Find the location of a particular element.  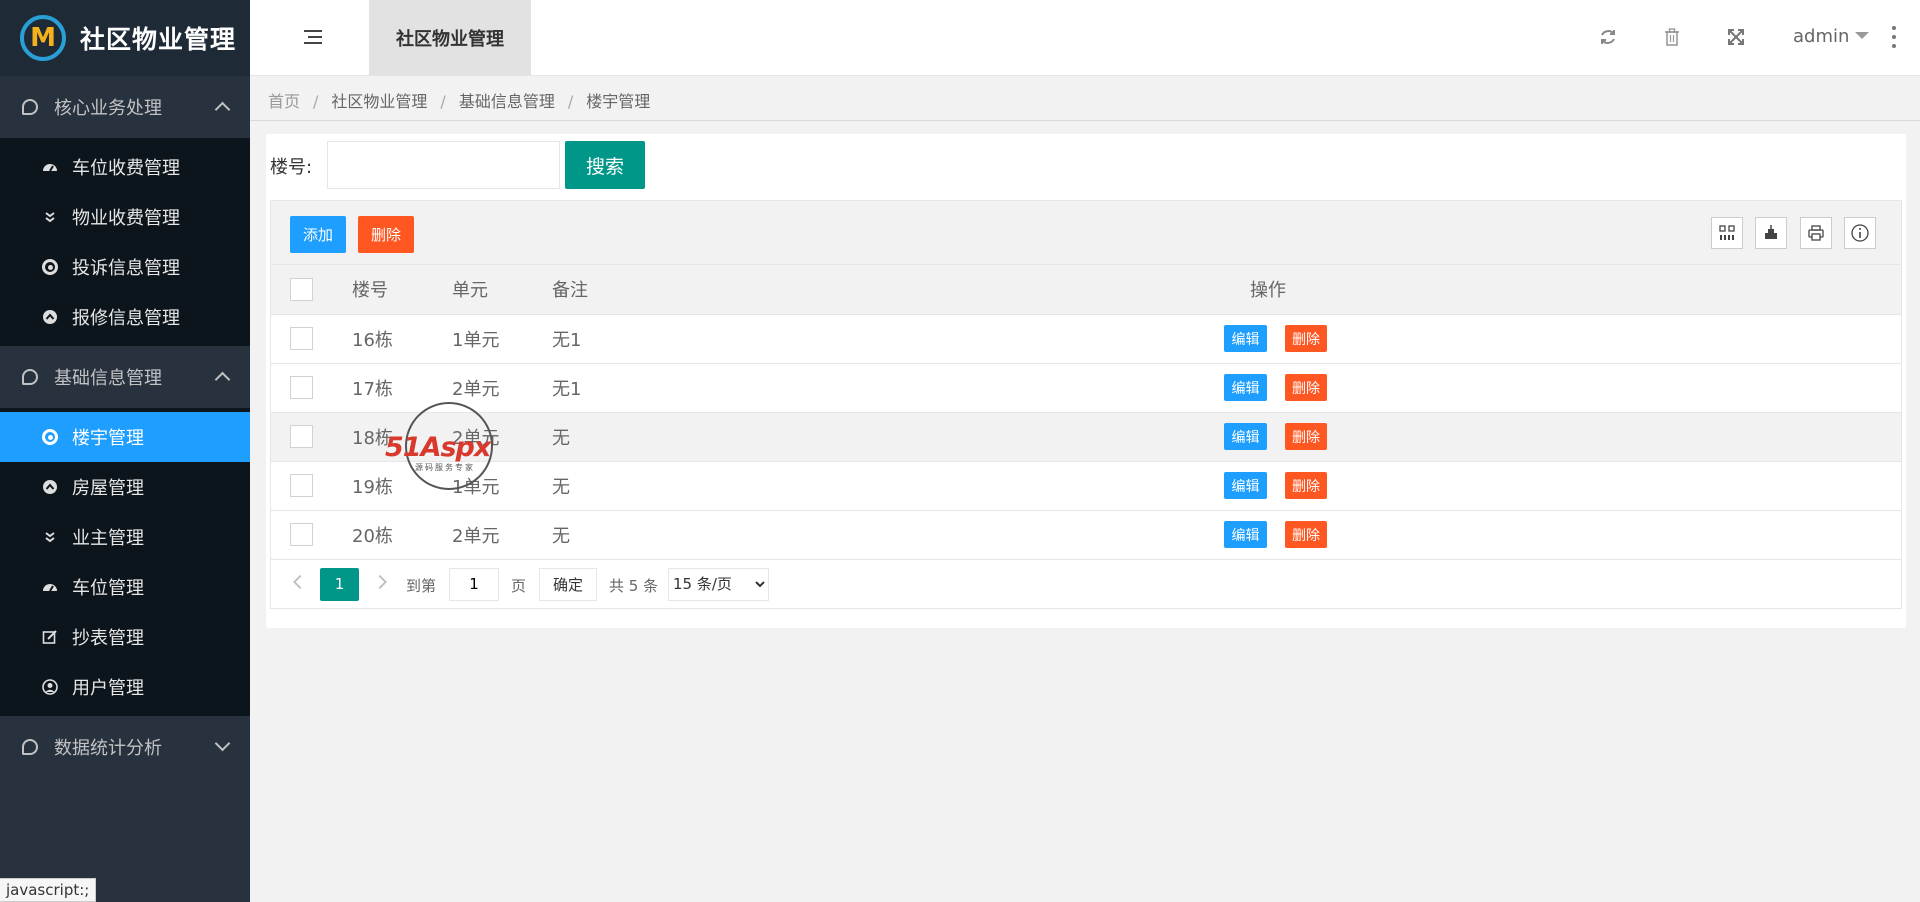

sidebar-item-repair: 报修信息管理 is located at coordinates (125, 317).